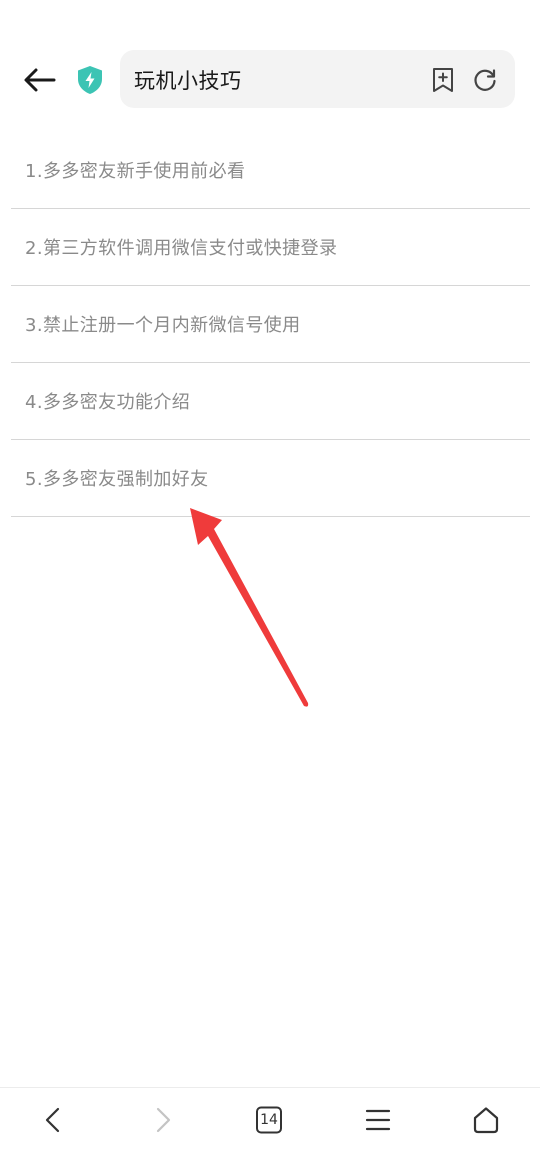 This screenshot has width=540, height=1170. I want to click on home-button, so click(486, 1120).